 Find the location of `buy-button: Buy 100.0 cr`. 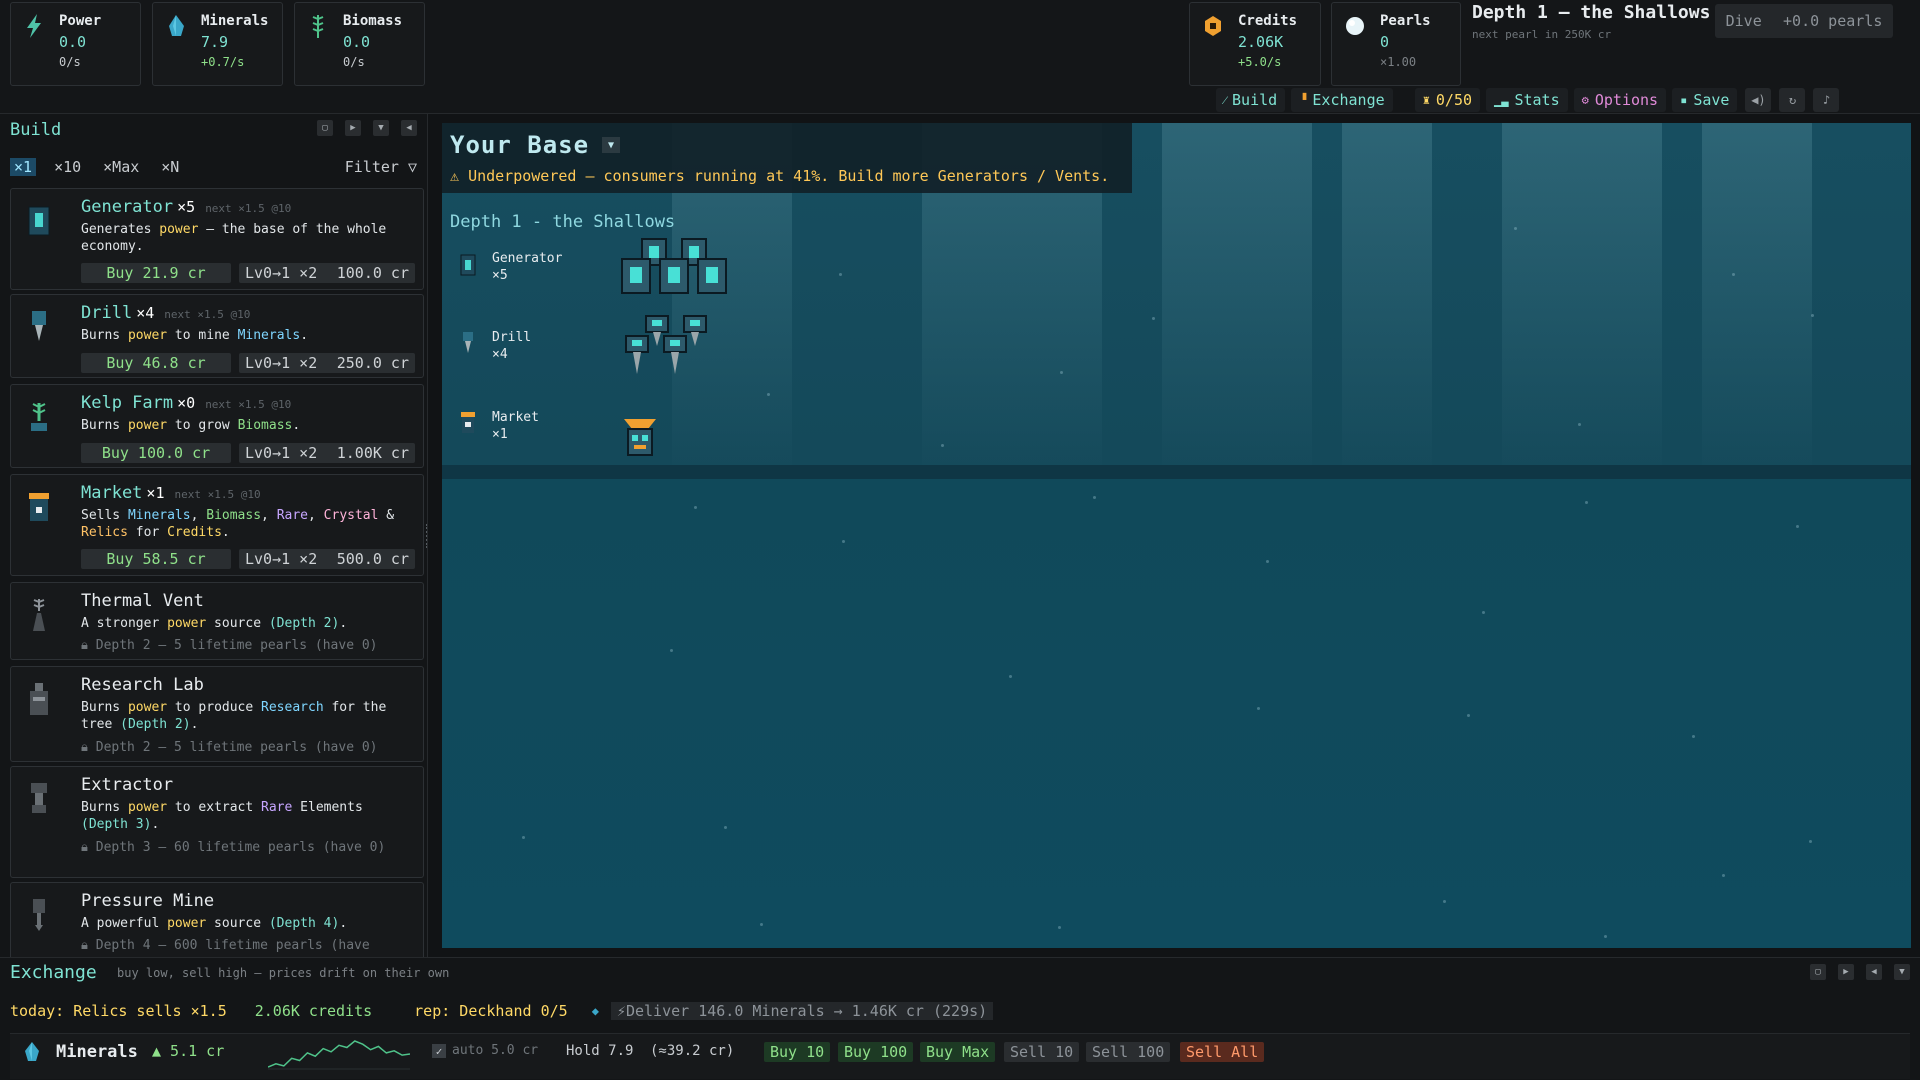

buy-button: Buy 100.0 cr is located at coordinates (156, 453).